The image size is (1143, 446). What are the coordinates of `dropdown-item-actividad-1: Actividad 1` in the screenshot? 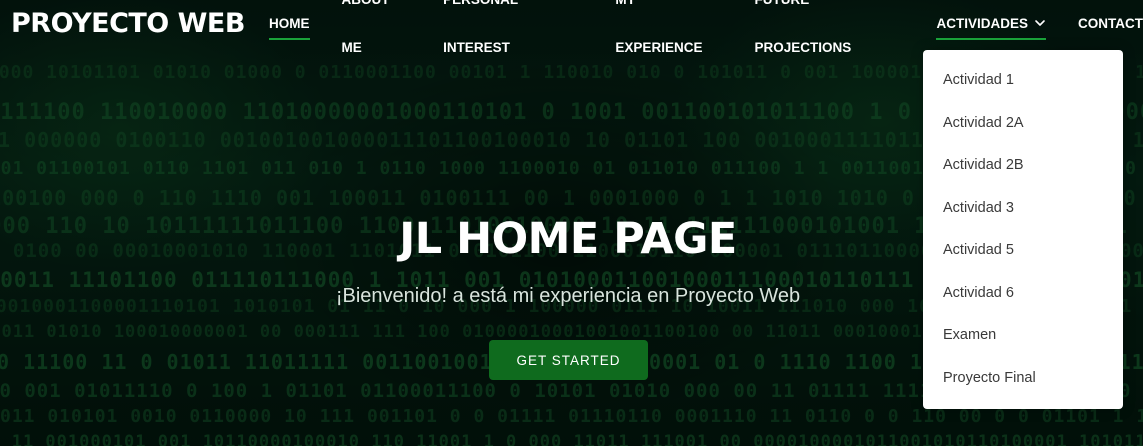 It's located at (1023, 80).